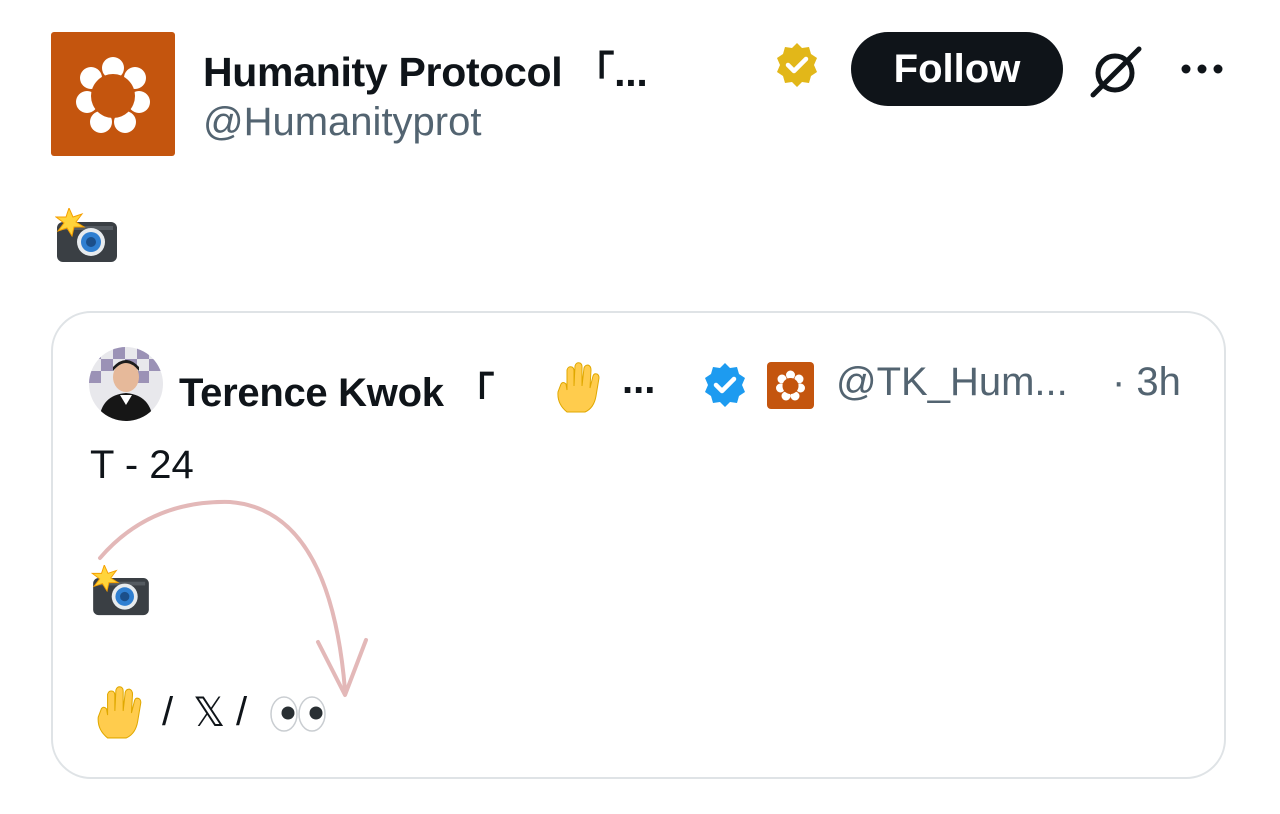  I want to click on follow-button: Follow, so click(957, 69).